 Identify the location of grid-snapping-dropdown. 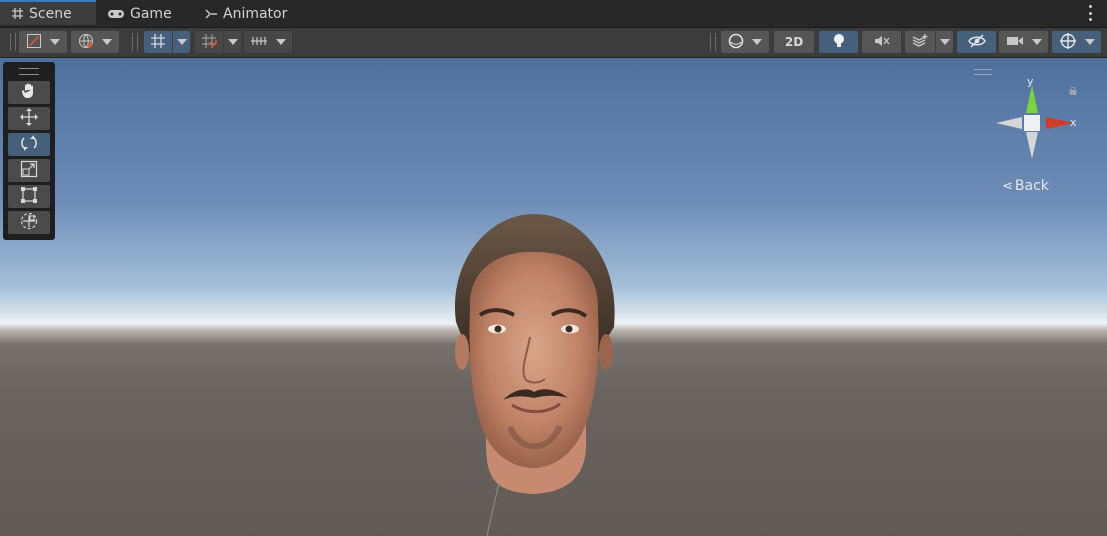
(232, 42).